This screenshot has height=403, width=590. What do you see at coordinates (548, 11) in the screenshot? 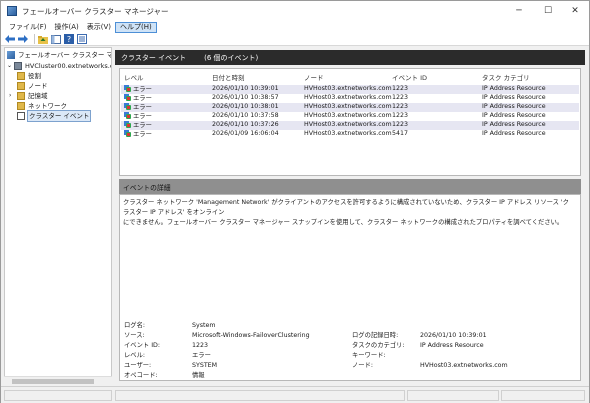
I see `maximize-button: ☐` at bounding box center [548, 11].